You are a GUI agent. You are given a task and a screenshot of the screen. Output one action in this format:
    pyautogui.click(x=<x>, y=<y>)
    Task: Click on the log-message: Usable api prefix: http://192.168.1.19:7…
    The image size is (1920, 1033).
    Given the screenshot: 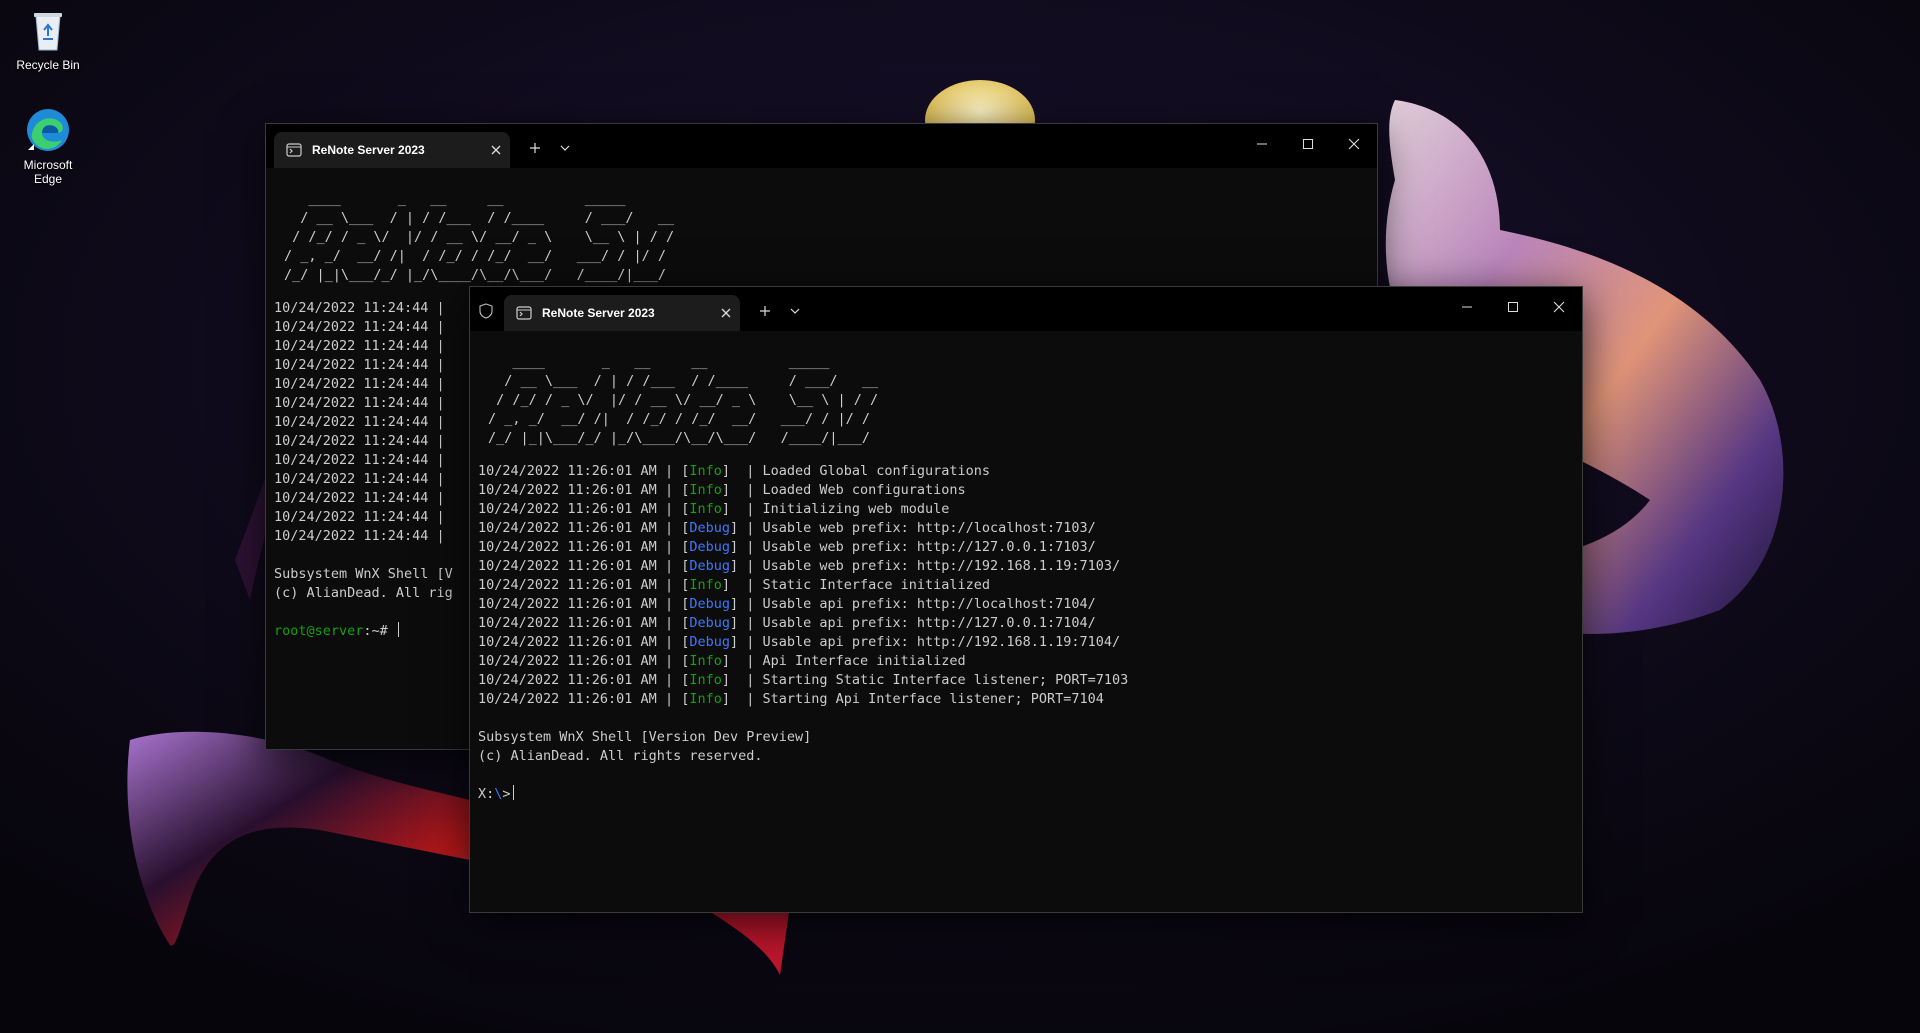 What is the action you would take?
    pyautogui.click(x=941, y=642)
    